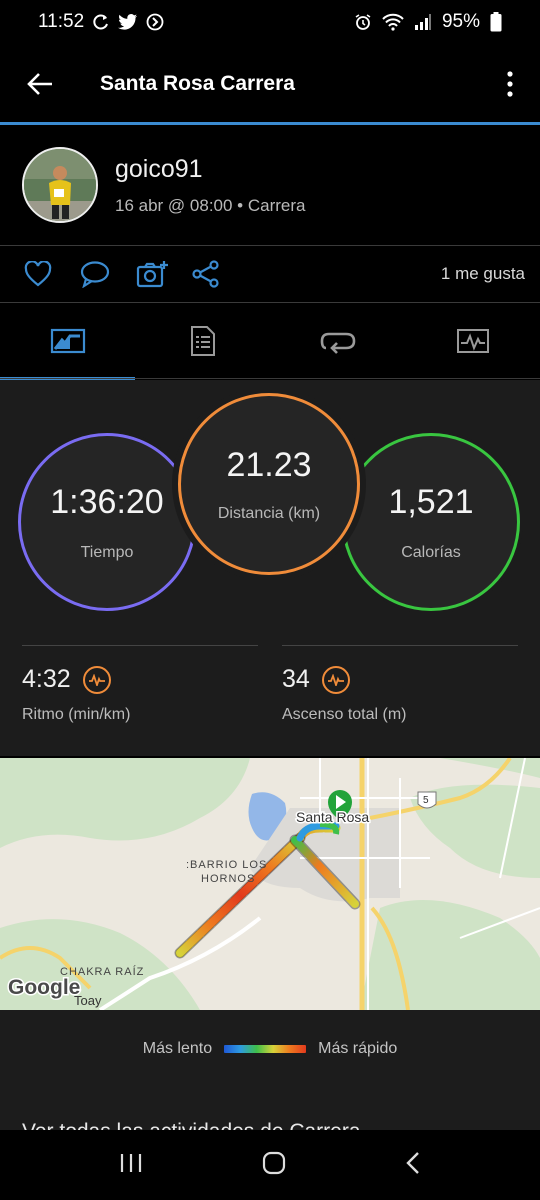  I want to click on overview-icon, so click(67, 341).